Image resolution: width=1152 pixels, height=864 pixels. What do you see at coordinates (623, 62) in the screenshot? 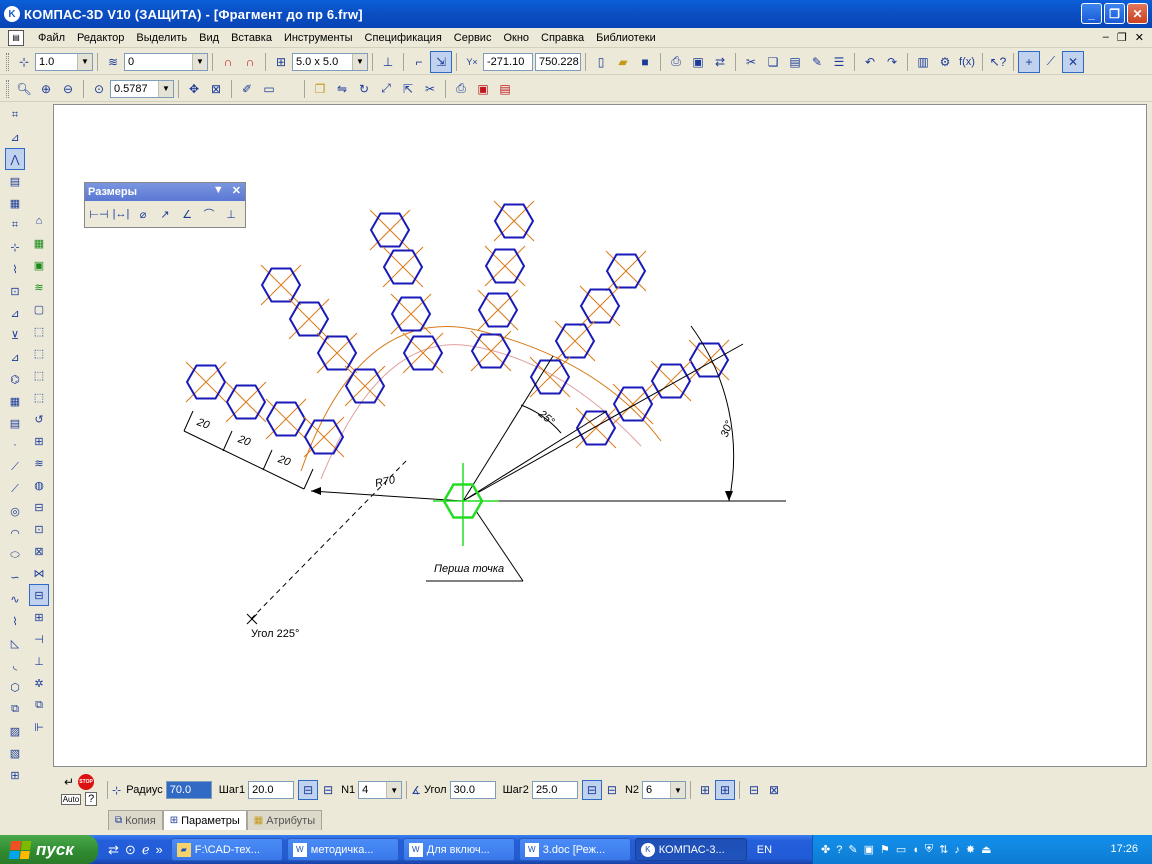
I see `open-folder-icon: ▰` at bounding box center [623, 62].